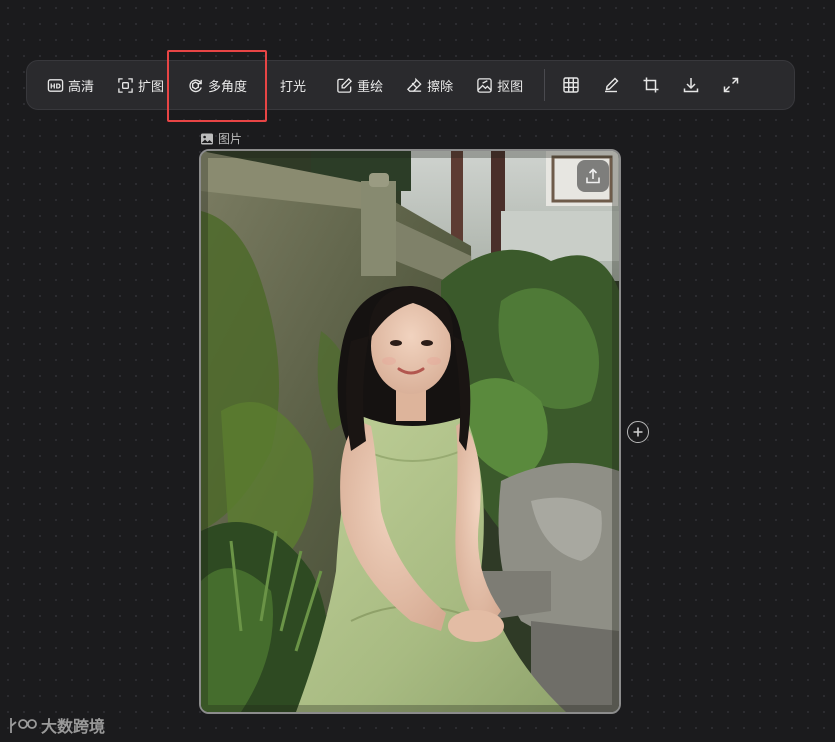 This screenshot has height=742, width=835. Describe the element at coordinates (23, 725) in the screenshot. I see `watermark-logo-icon` at that location.